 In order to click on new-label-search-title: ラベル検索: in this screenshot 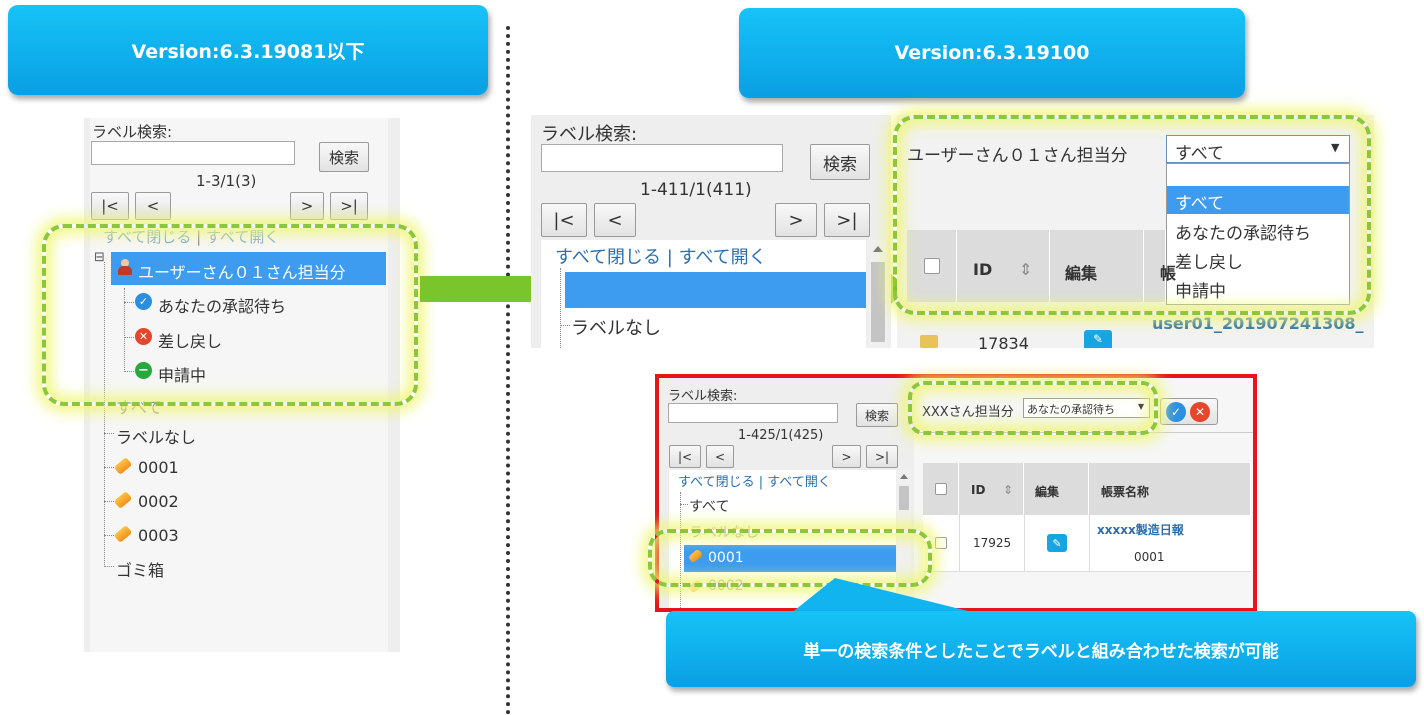, I will do `click(589, 134)`.